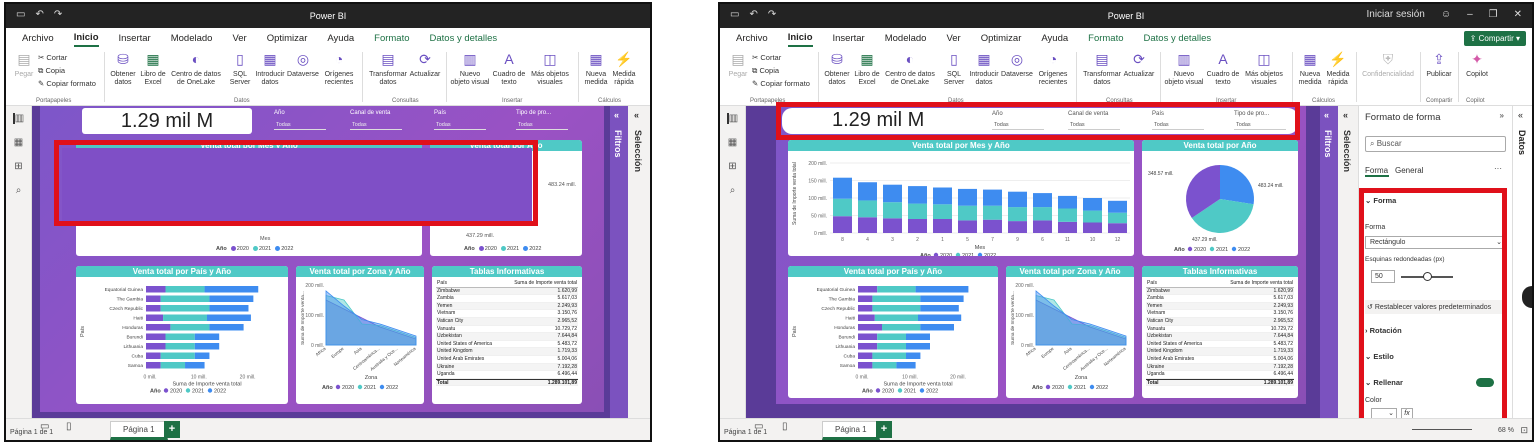 The image size is (1536, 443). What do you see at coordinates (1396, 14) in the screenshot?
I see `signin-link: Iniciar sesión` at bounding box center [1396, 14].